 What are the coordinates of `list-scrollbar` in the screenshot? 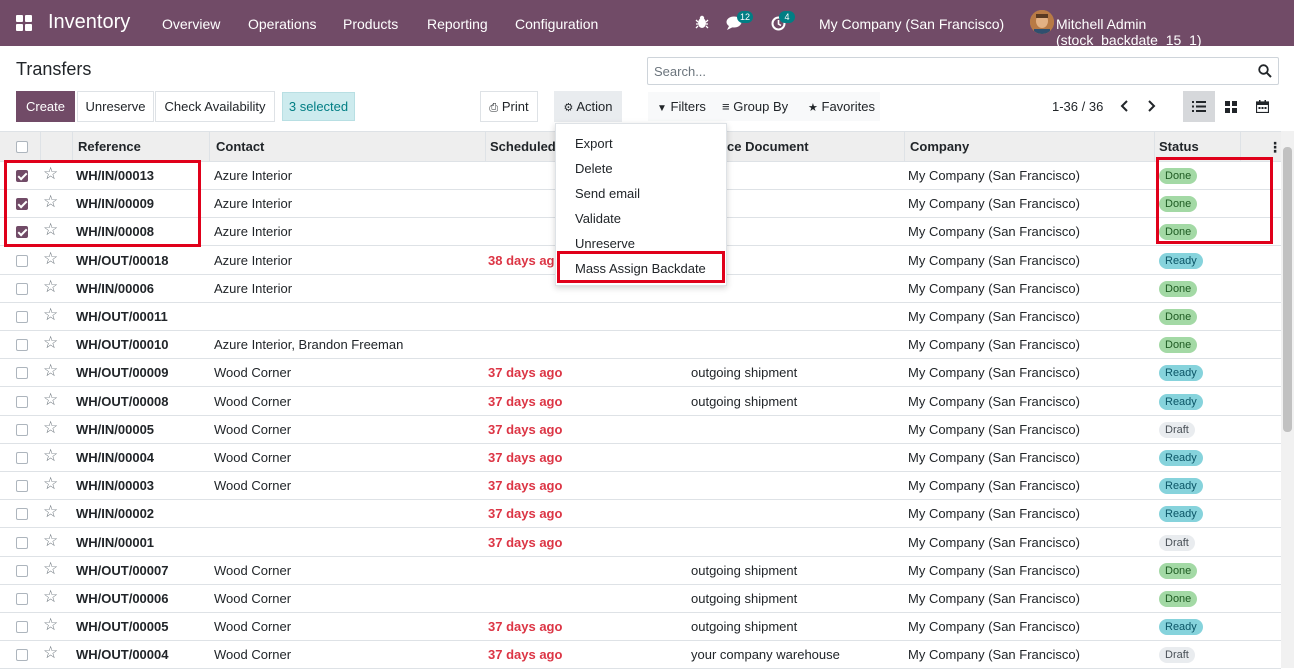 It's located at (1287, 399).